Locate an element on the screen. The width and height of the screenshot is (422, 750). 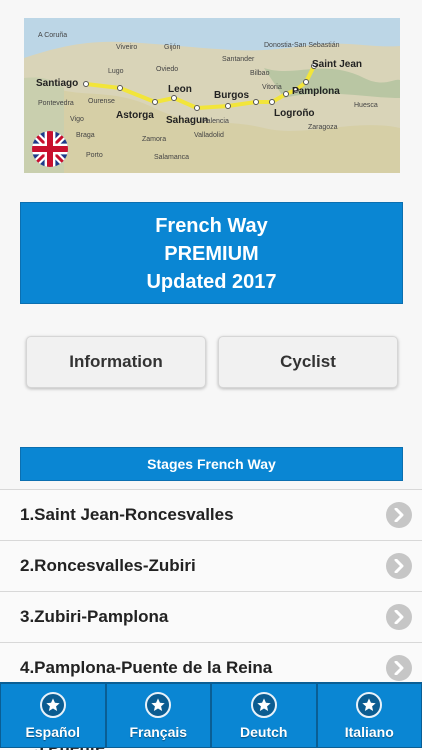
stage-label: 2.Roncesvalles-Zubiri is located at coordinates (108, 565).